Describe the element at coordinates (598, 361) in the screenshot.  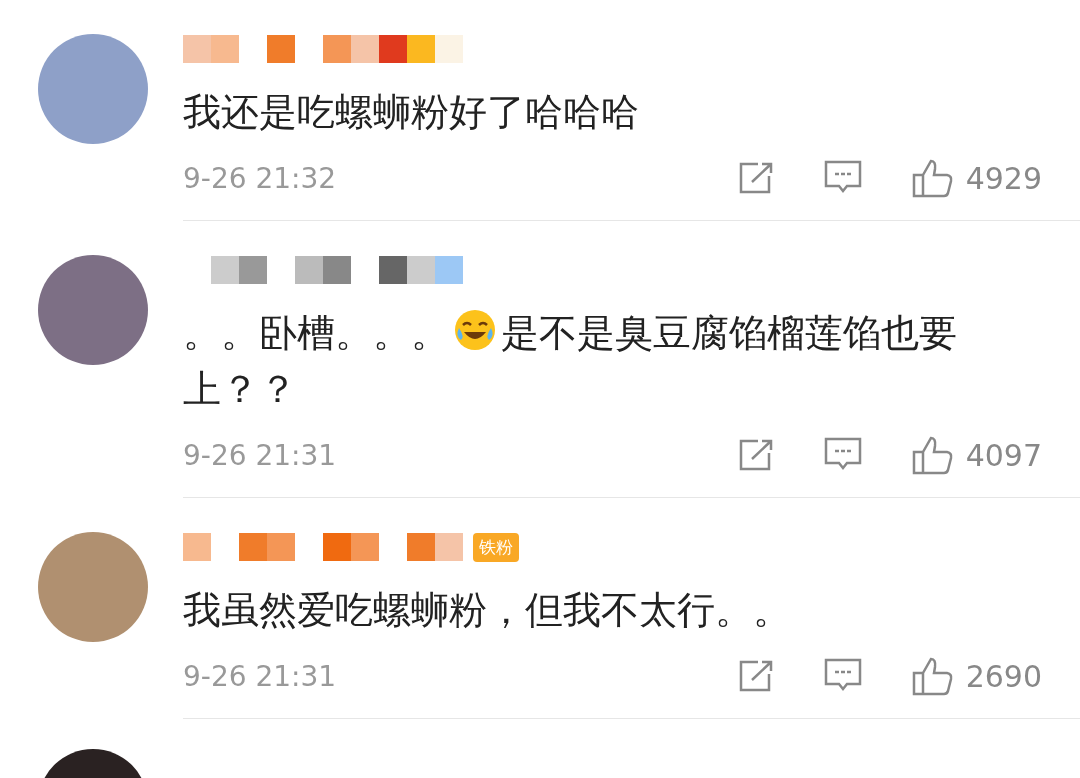
I see `comment-text: 。。卧槽。。。 是不是臭豆腐馅榴莲馅也要上？？` at that location.